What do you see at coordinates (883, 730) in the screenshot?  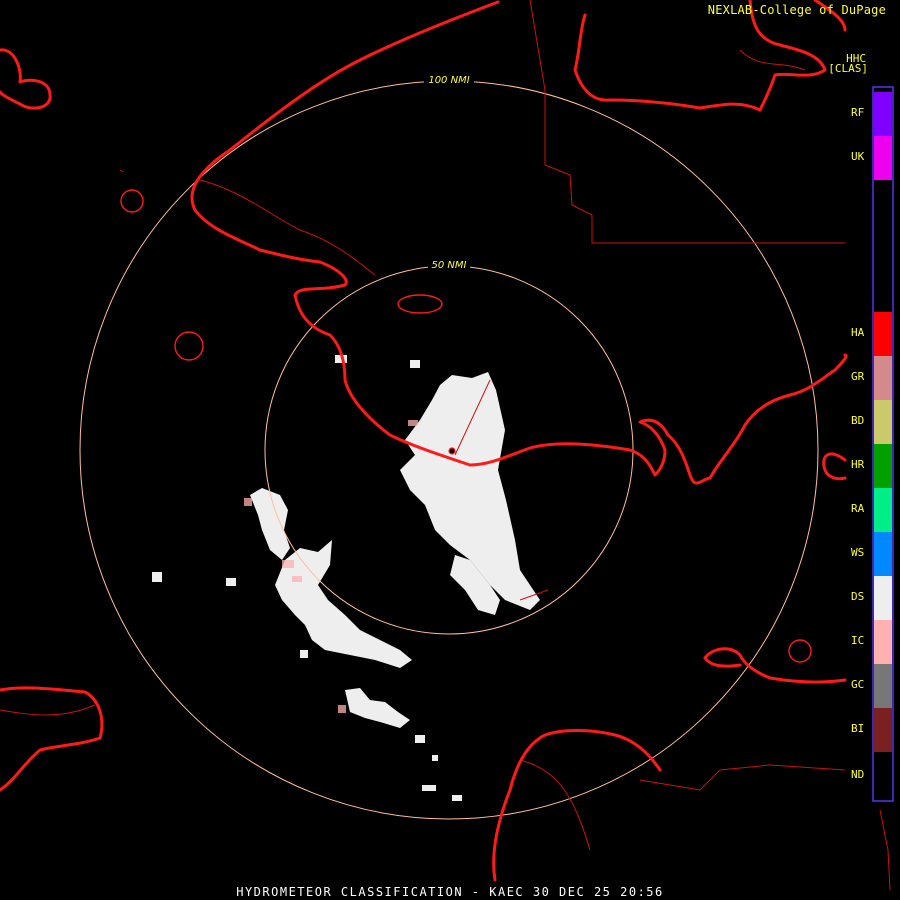 I see `legend-swatch-bi` at bounding box center [883, 730].